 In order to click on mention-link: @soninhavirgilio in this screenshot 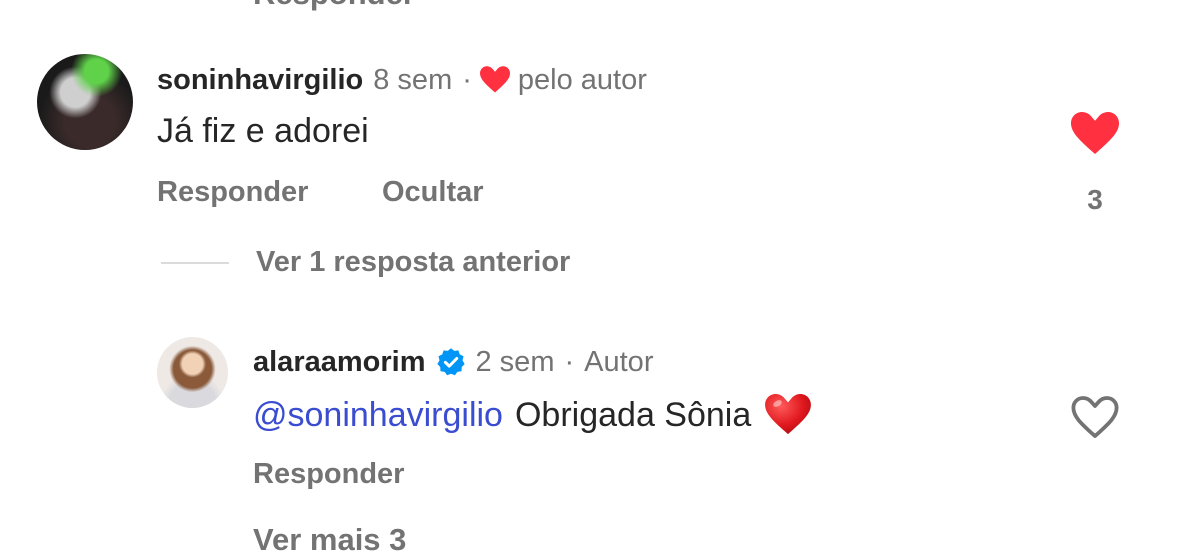, I will do `click(378, 415)`.